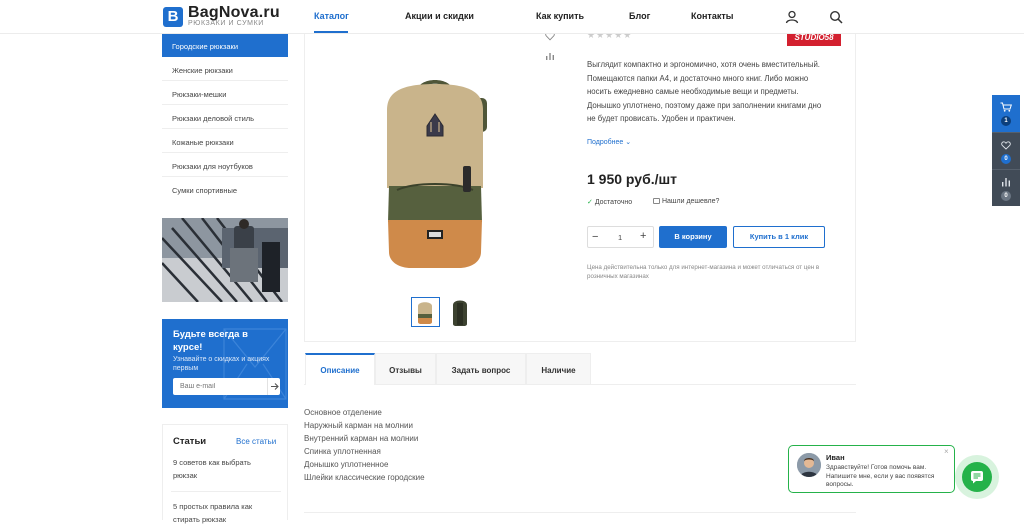  Describe the element at coordinates (595, 237) in the screenshot. I see `quantity-decrease-button: −` at that location.